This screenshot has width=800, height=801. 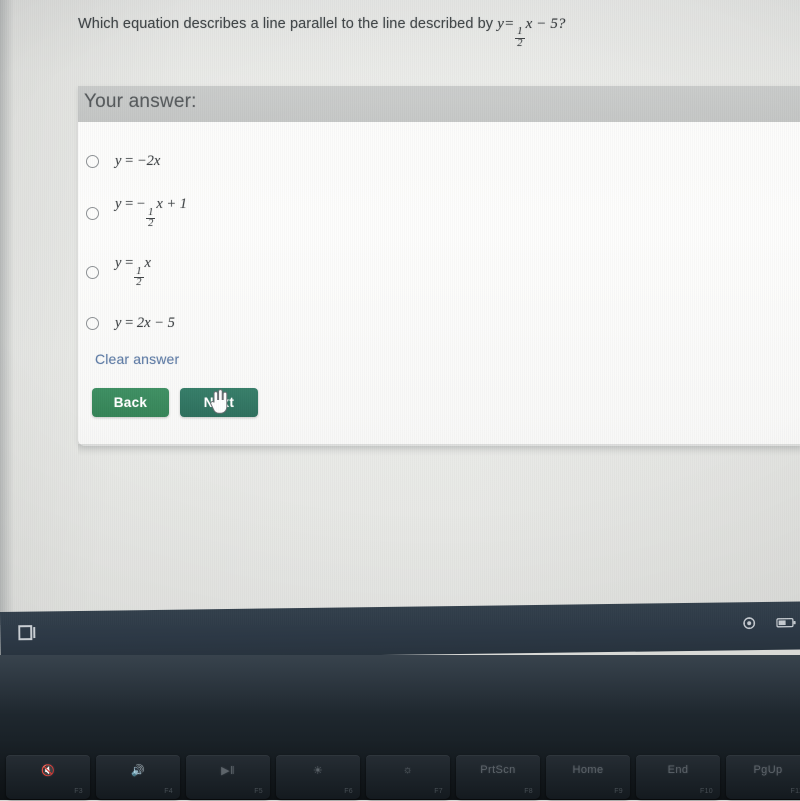 I want to click on key-f3-label: F3, so click(x=78, y=791).